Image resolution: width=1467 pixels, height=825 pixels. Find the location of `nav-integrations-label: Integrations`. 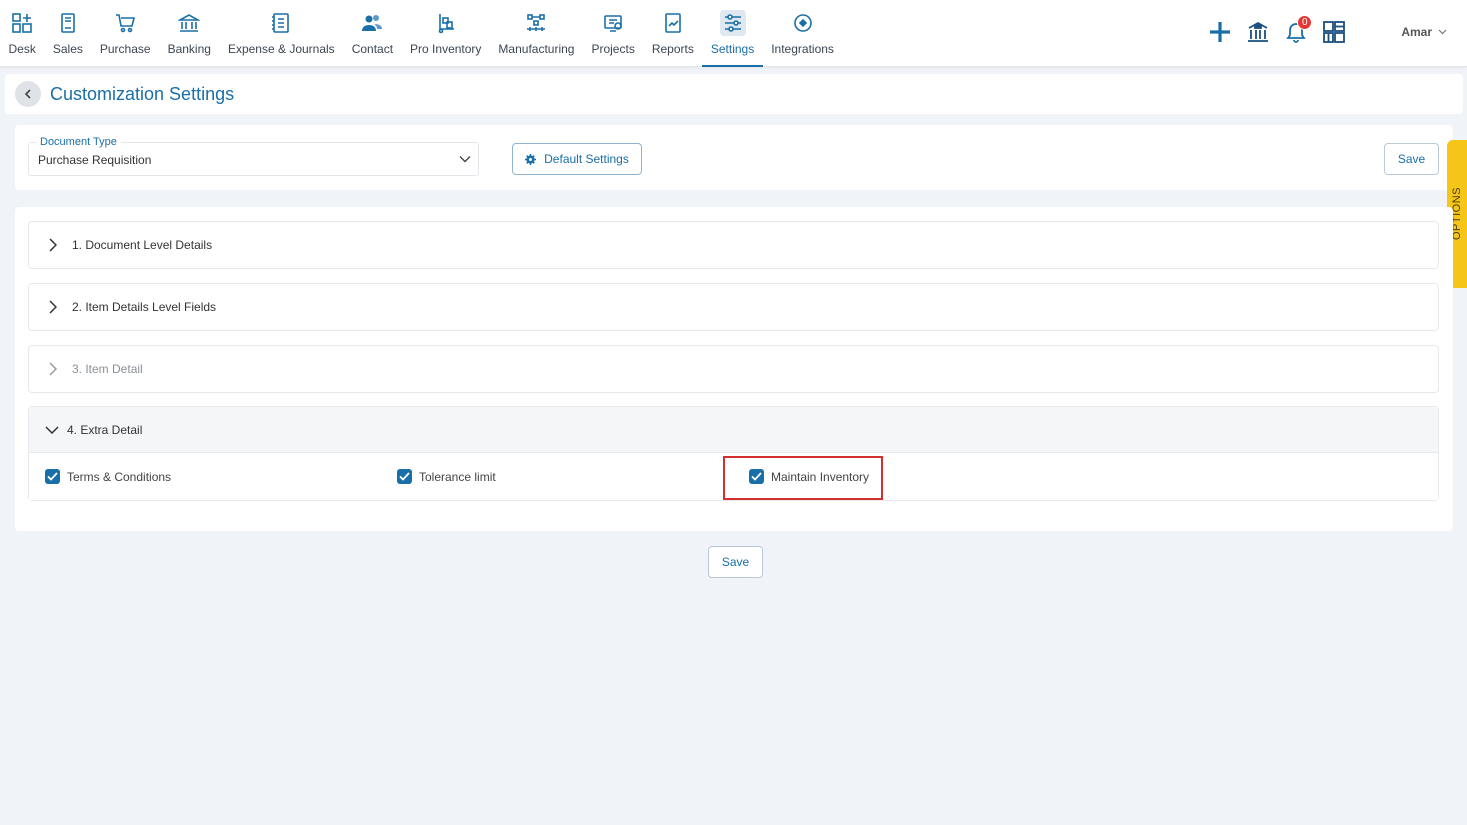

nav-integrations-label: Integrations is located at coordinates (802, 49).